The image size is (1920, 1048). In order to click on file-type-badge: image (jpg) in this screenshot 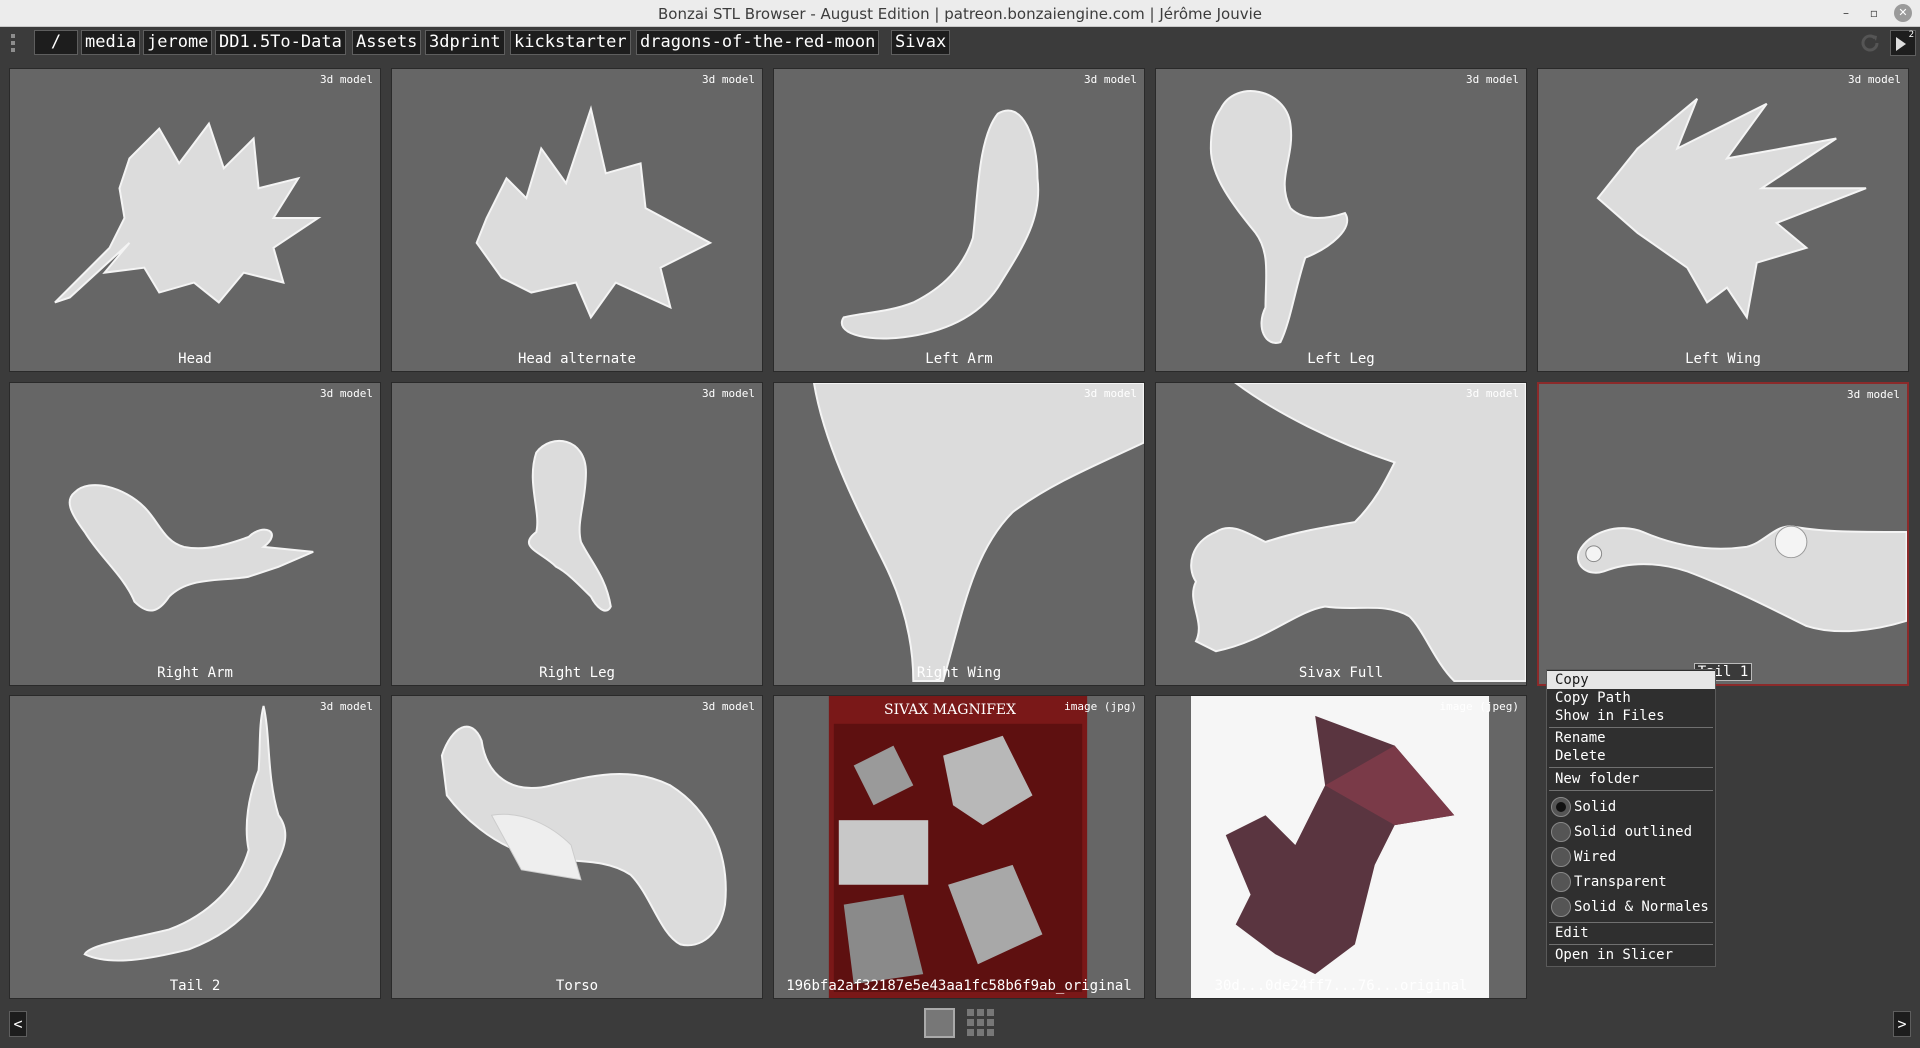, I will do `click(1100, 706)`.